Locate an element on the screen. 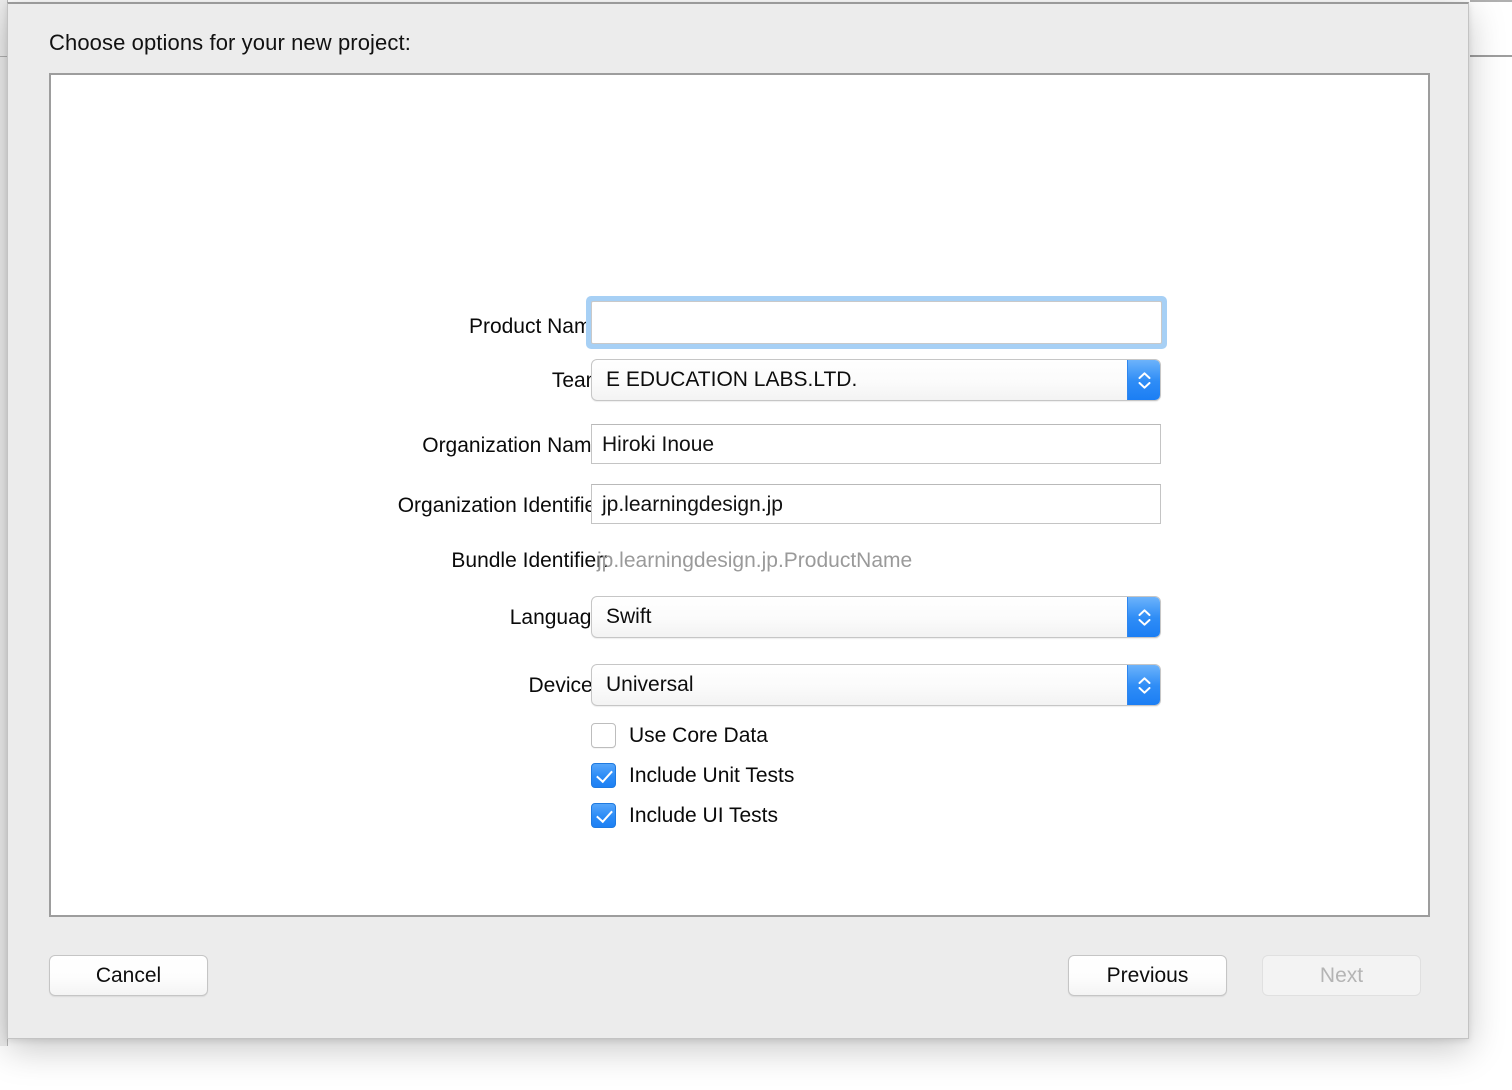  field-label-product-name: Product Name: is located at coordinates (538, 326).